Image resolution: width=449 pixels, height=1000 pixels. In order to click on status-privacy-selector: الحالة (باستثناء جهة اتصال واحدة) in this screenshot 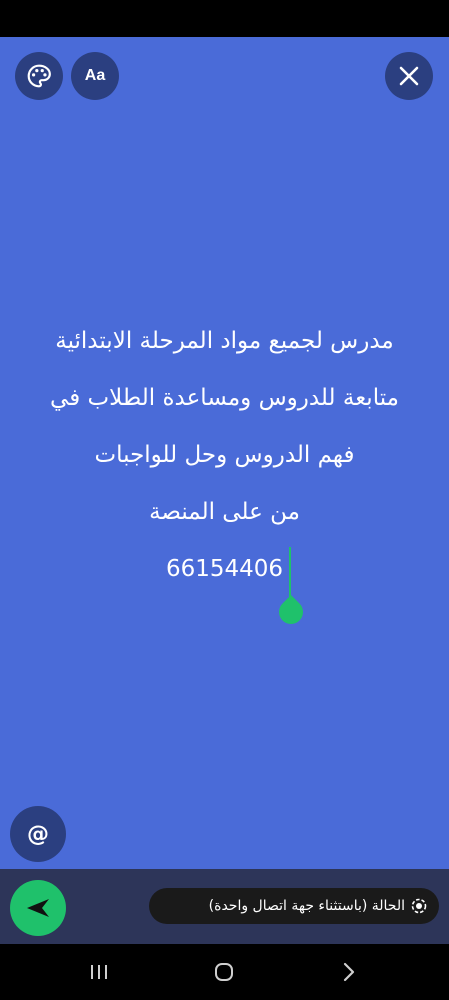, I will do `click(294, 906)`.